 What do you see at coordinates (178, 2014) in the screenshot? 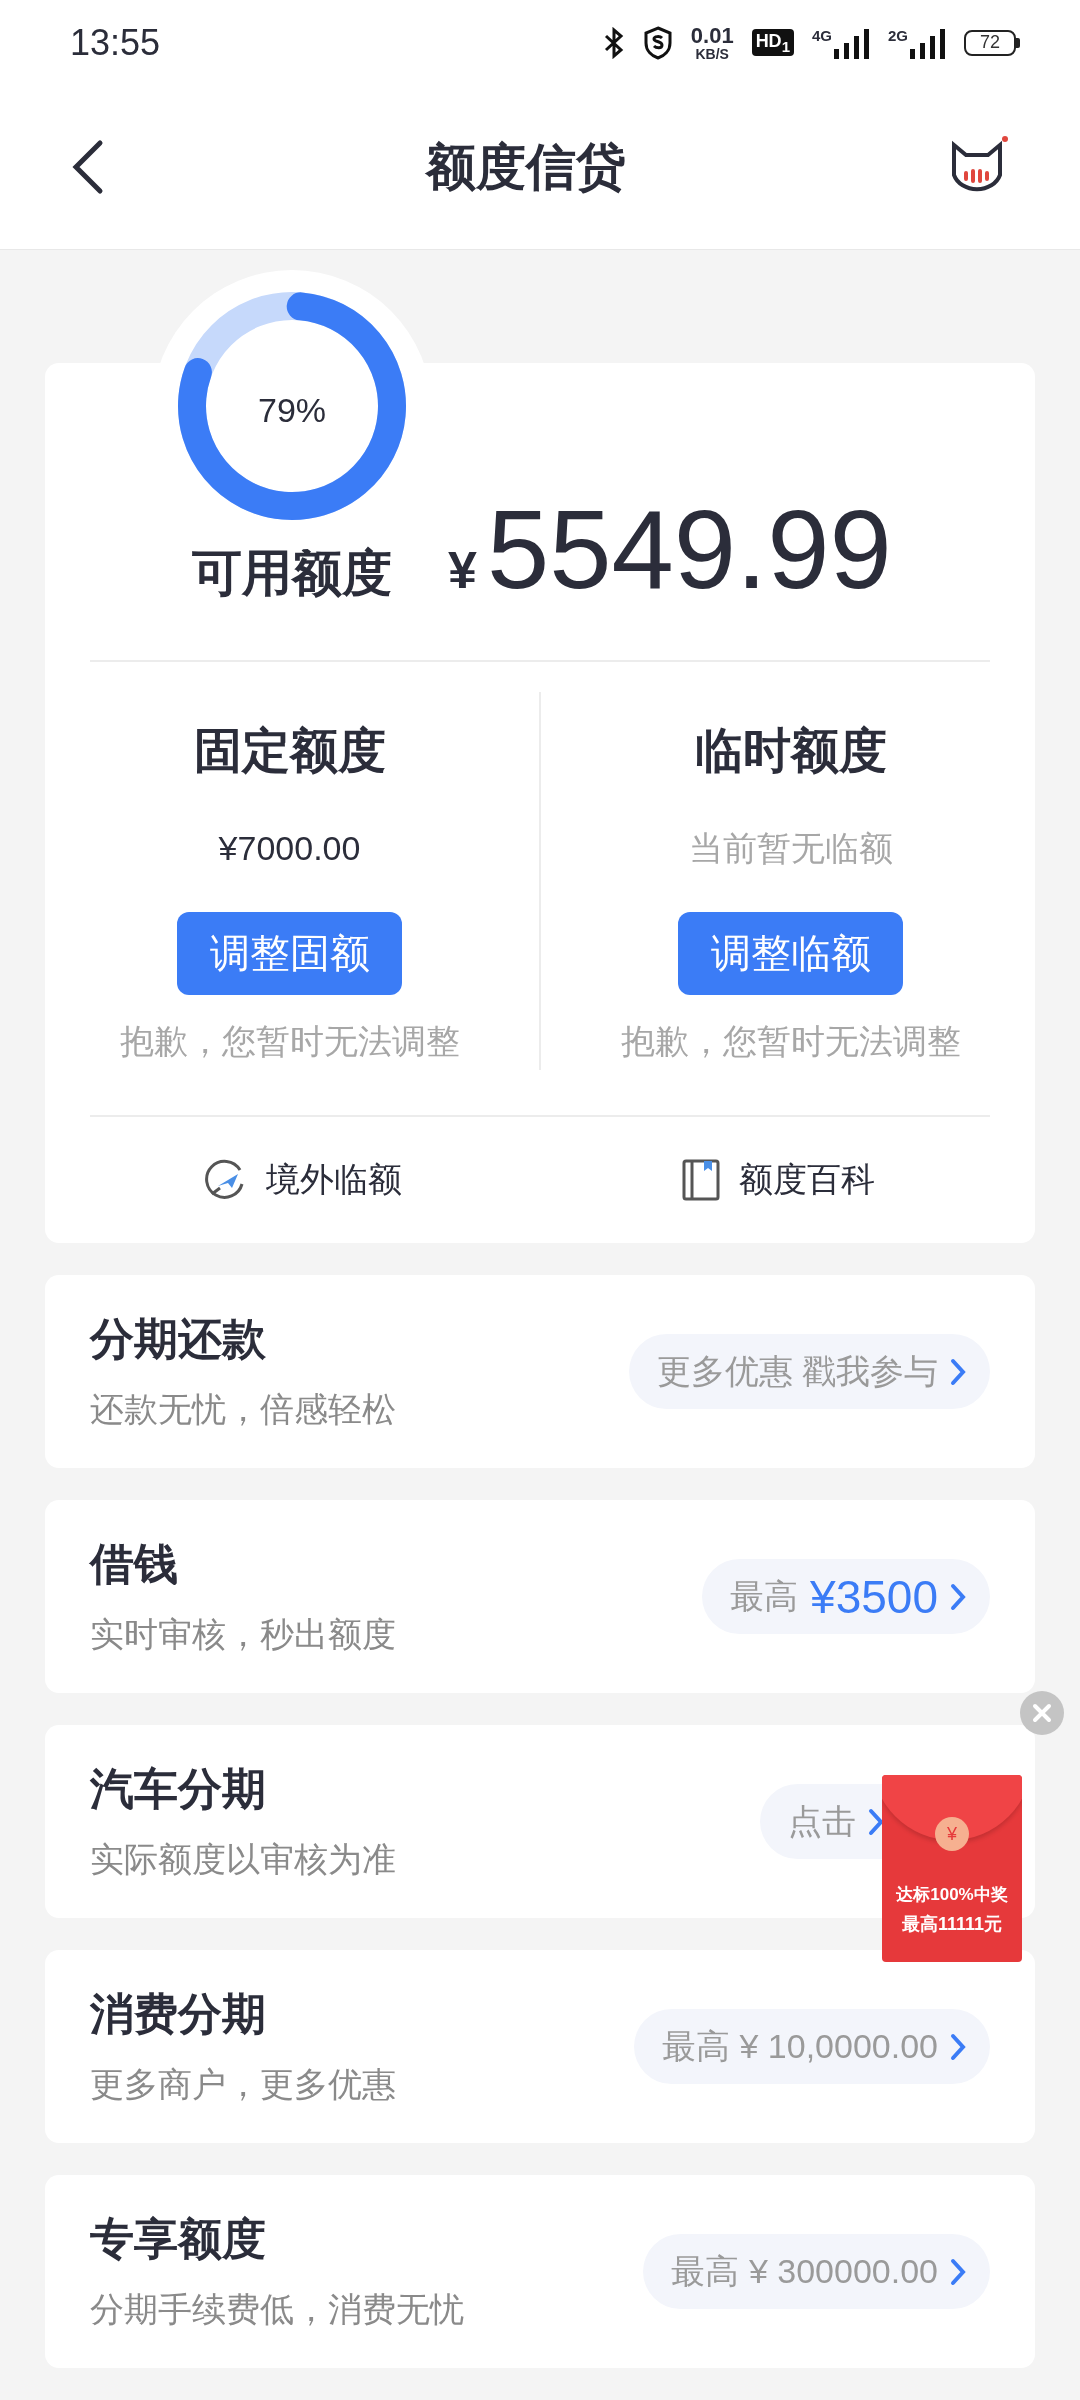
I see `product-title: 消费分期` at bounding box center [178, 2014].